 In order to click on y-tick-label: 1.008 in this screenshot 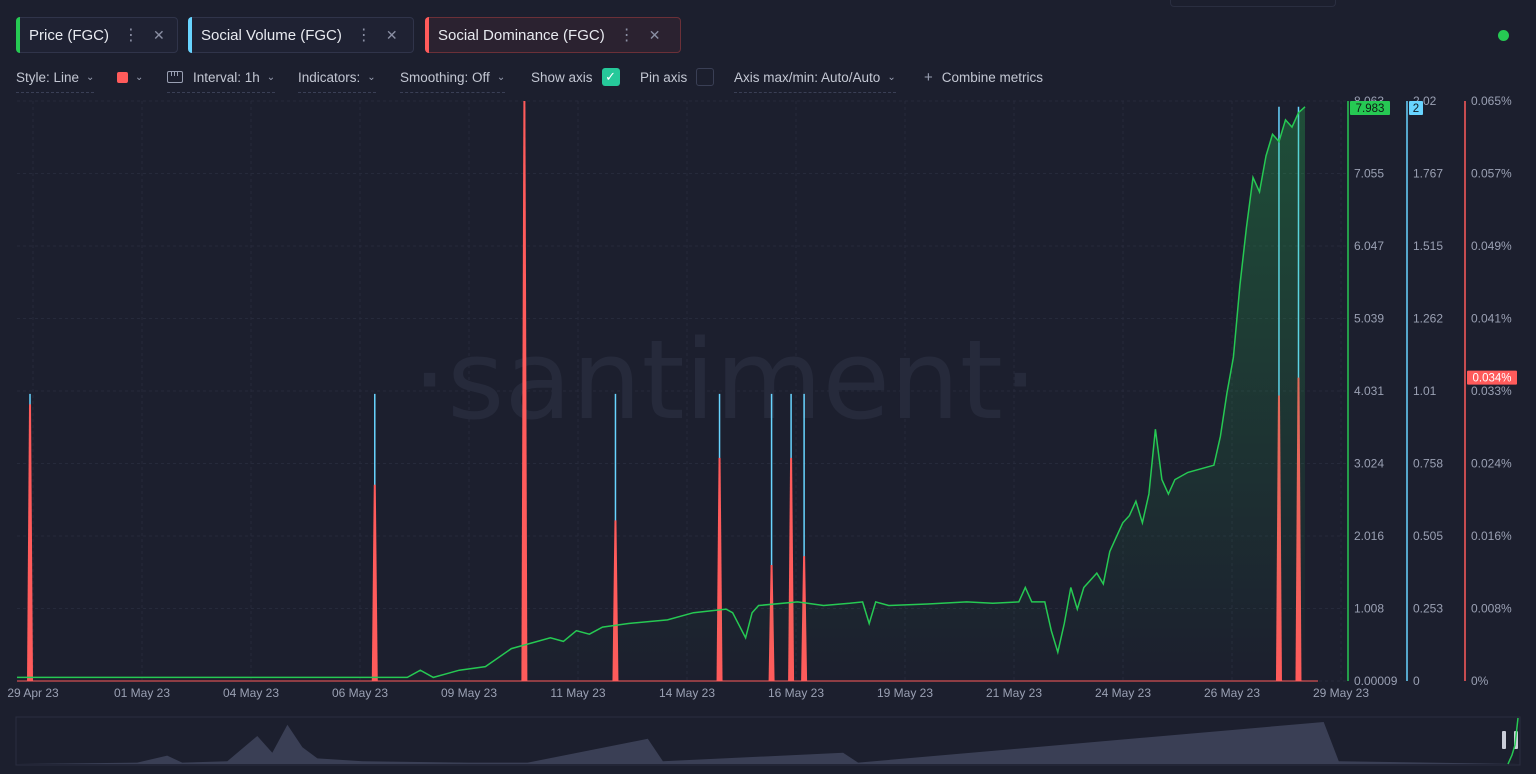, I will do `click(1369, 609)`.